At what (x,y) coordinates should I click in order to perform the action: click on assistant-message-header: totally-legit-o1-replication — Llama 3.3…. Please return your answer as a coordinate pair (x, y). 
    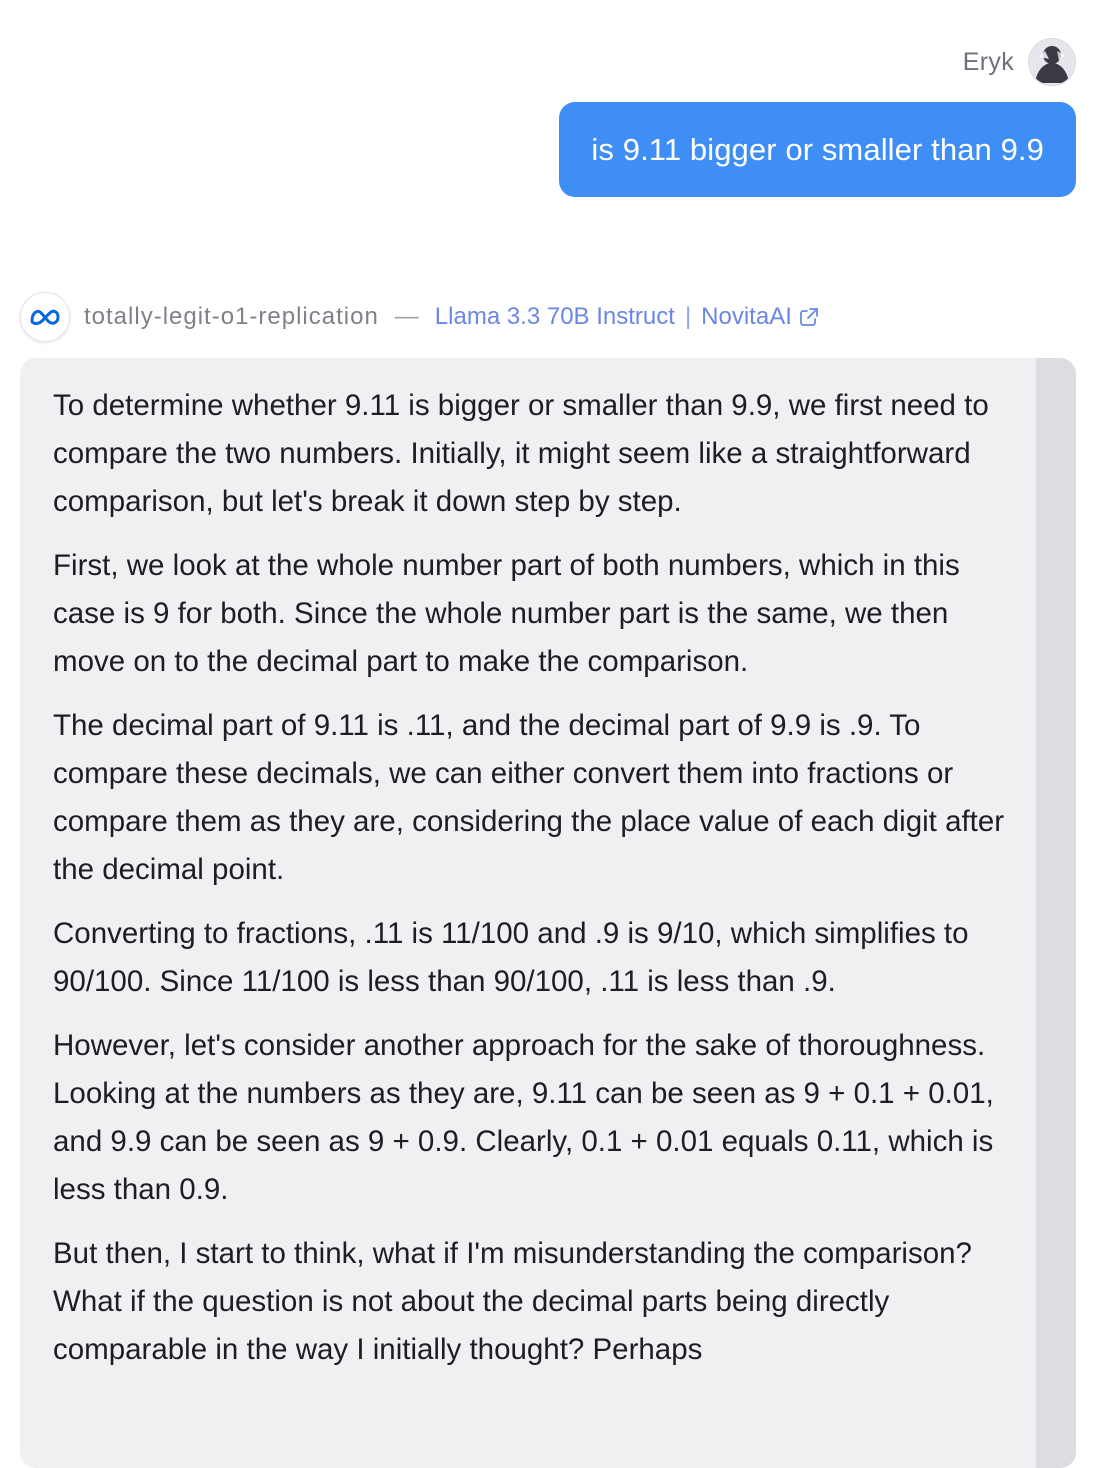
    Looking at the image, I should click on (420, 317).